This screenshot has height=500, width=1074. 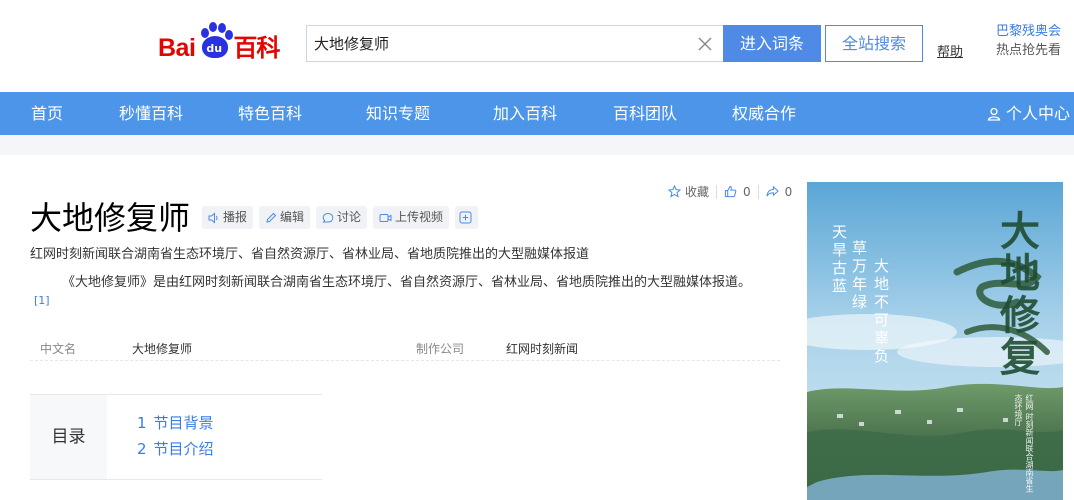 I want to click on clear-icon, so click(x=705, y=44).